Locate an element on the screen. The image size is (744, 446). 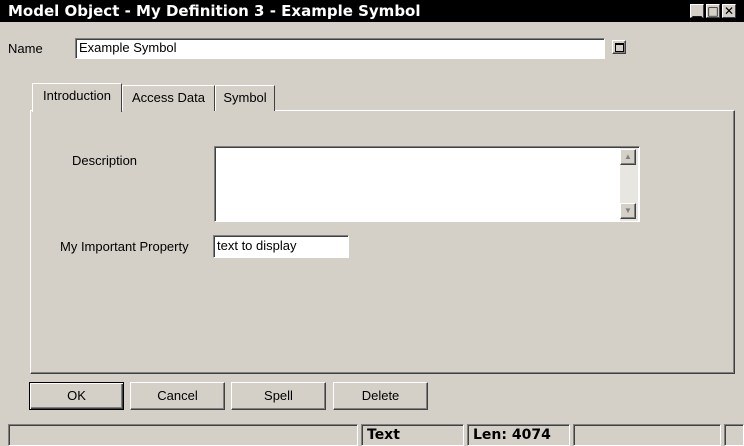
minimize-icon: ▁ is located at coordinates (697, 11).